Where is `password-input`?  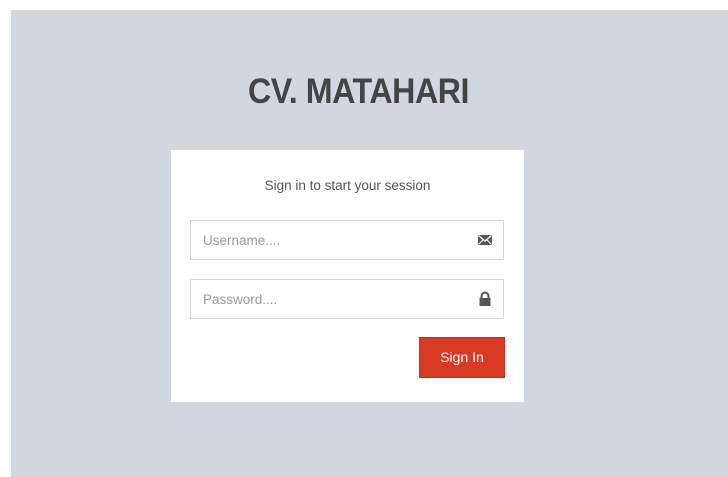
password-input is located at coordinates (331, 299).